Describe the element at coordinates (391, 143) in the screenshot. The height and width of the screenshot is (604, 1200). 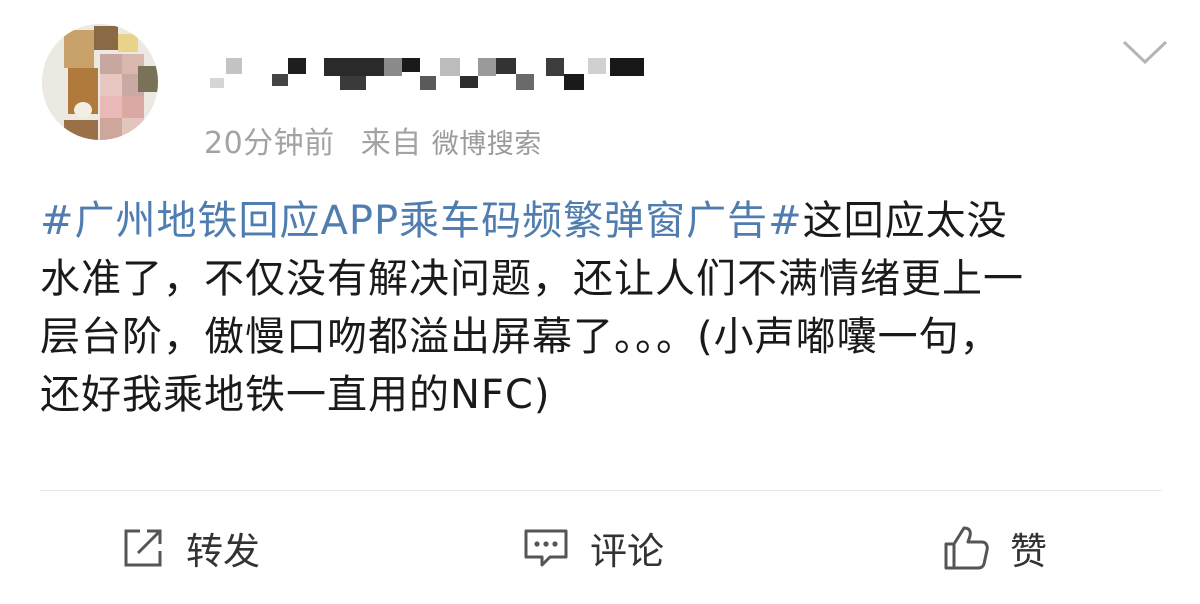
I see `source-label: 来自` at that location.